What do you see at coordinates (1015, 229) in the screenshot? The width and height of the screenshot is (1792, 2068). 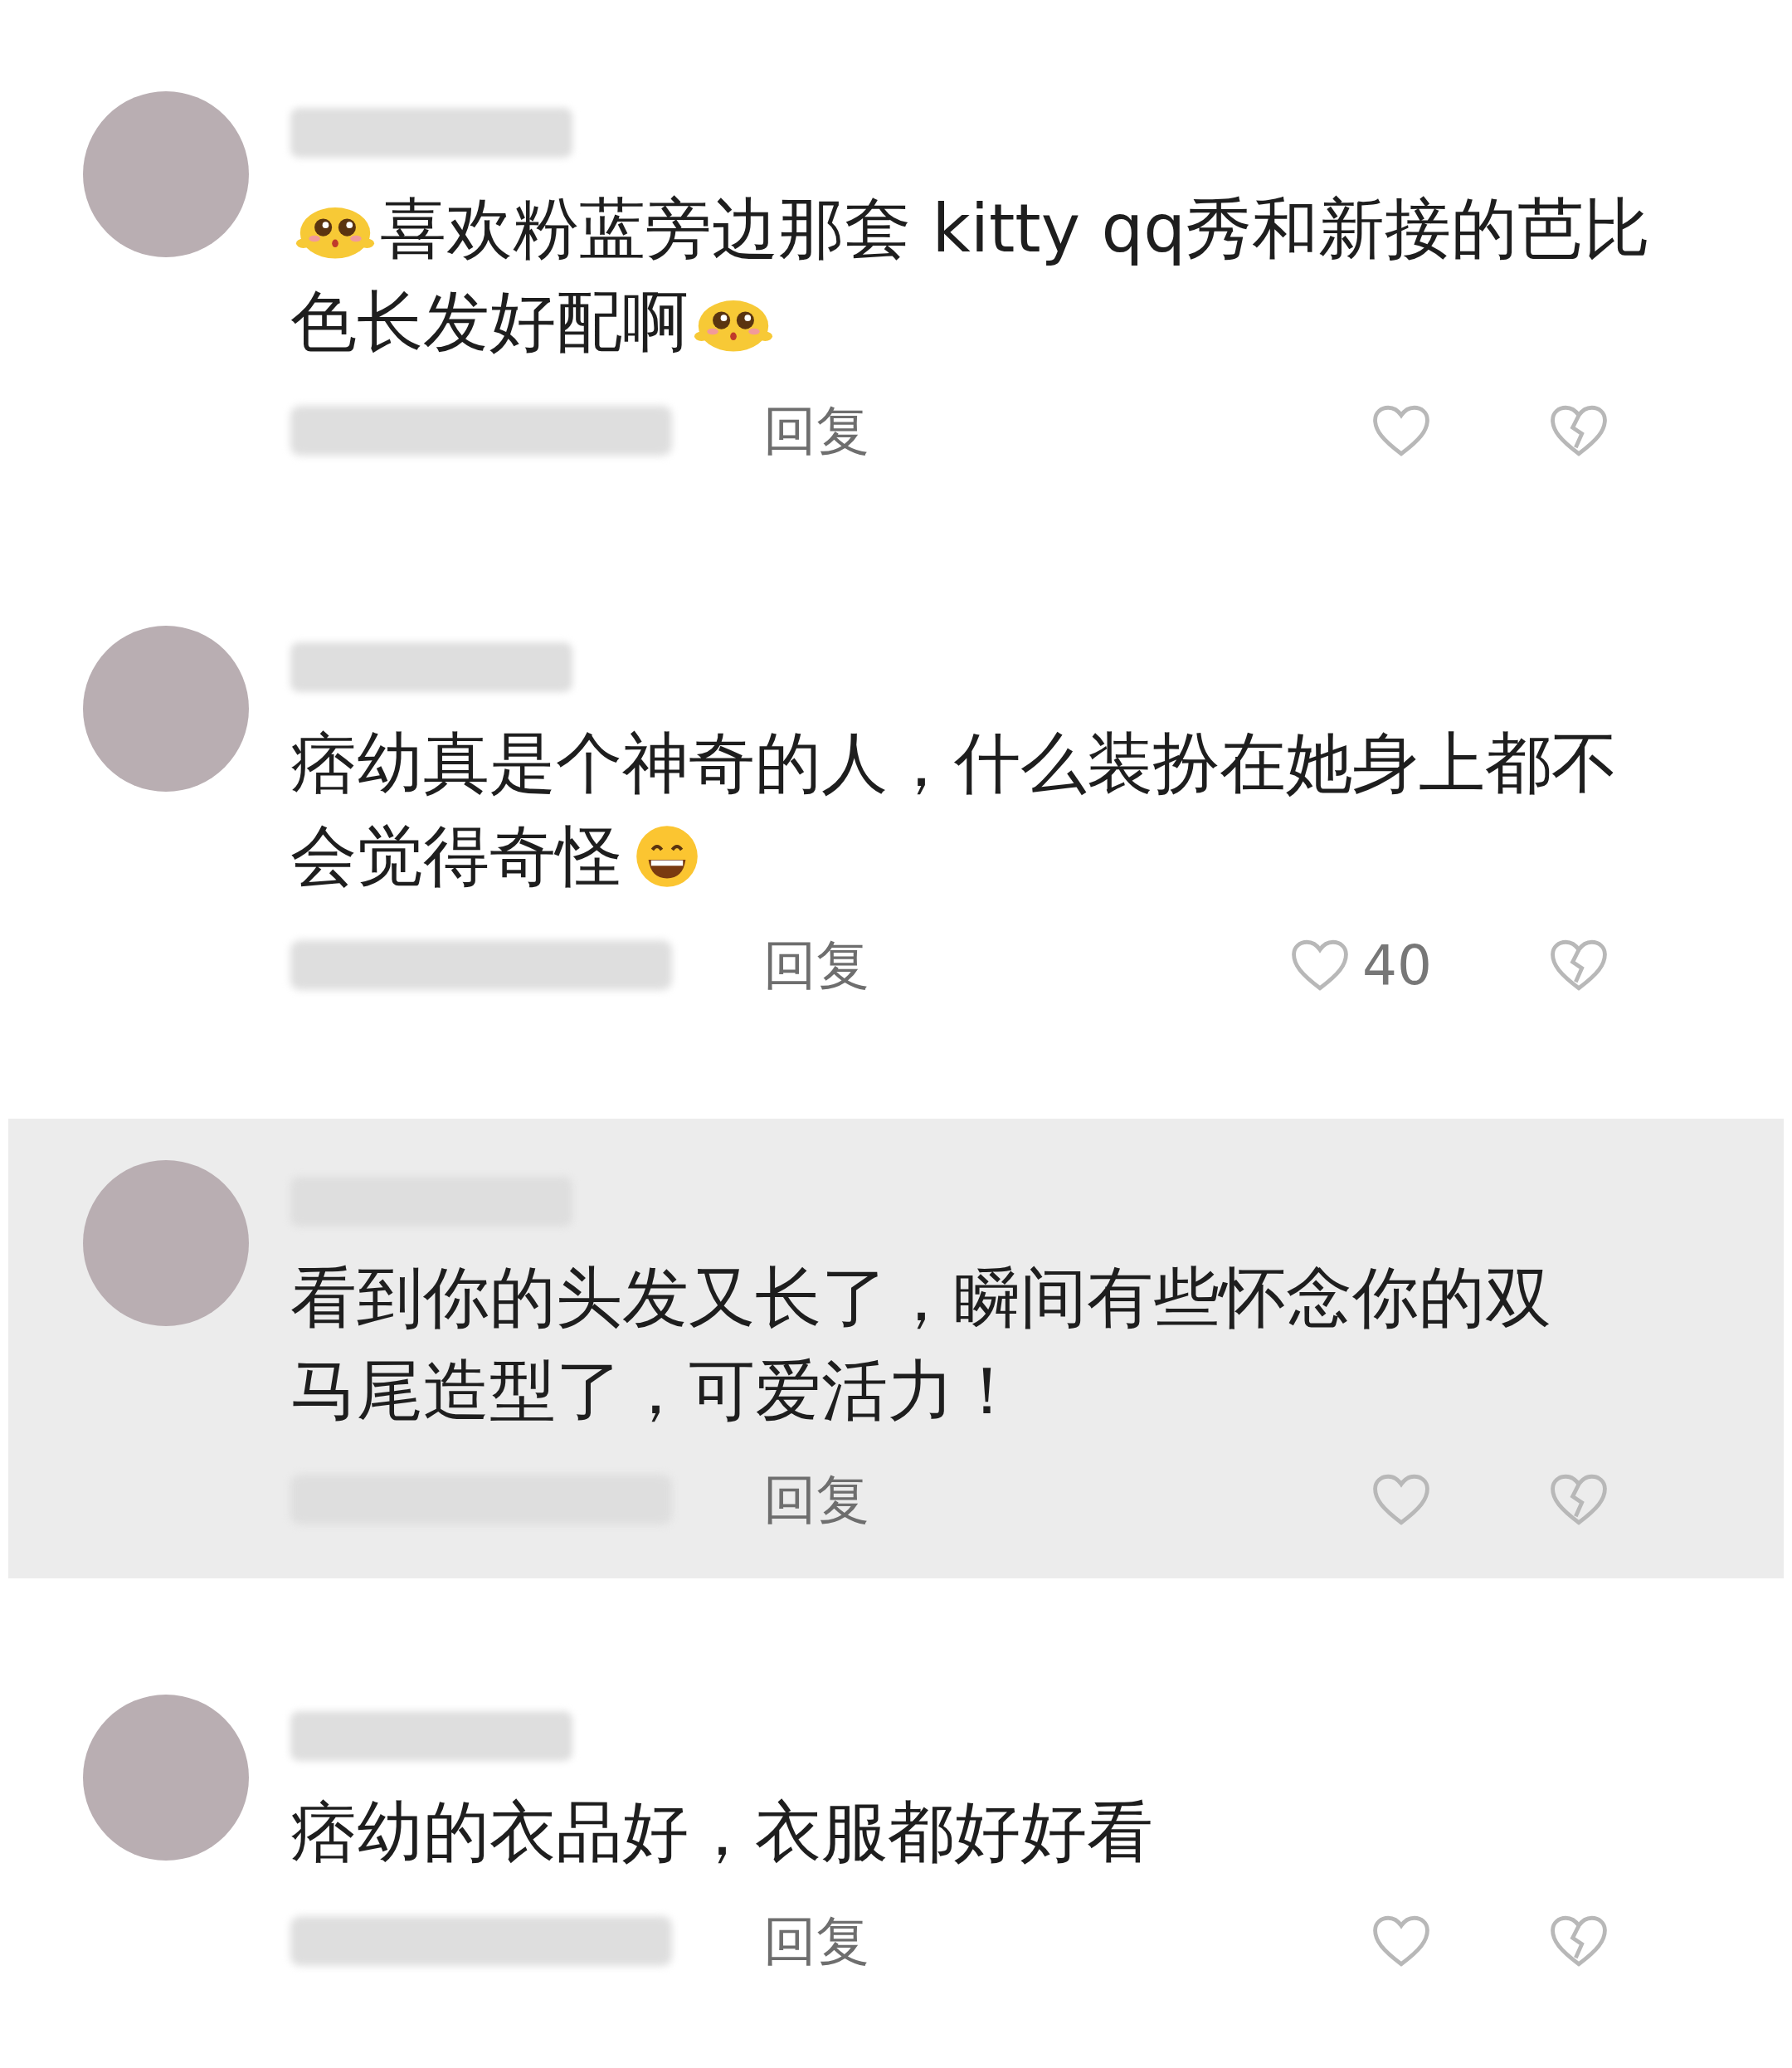 I see `comment-text: 喜欢粉蓝旁边那套 kitty qq秀和新接的芭比` at bounding box center [1015, 229].